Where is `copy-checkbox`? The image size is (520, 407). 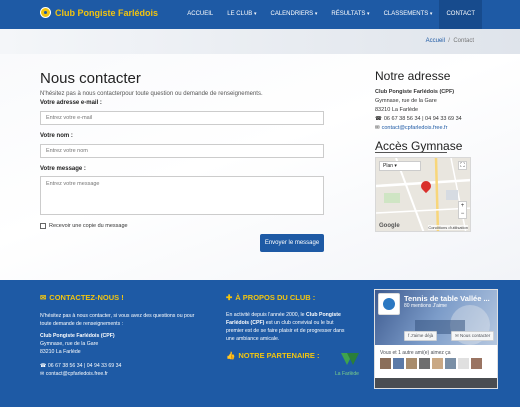
copy-checkbox is located at coordinates (43, 226).